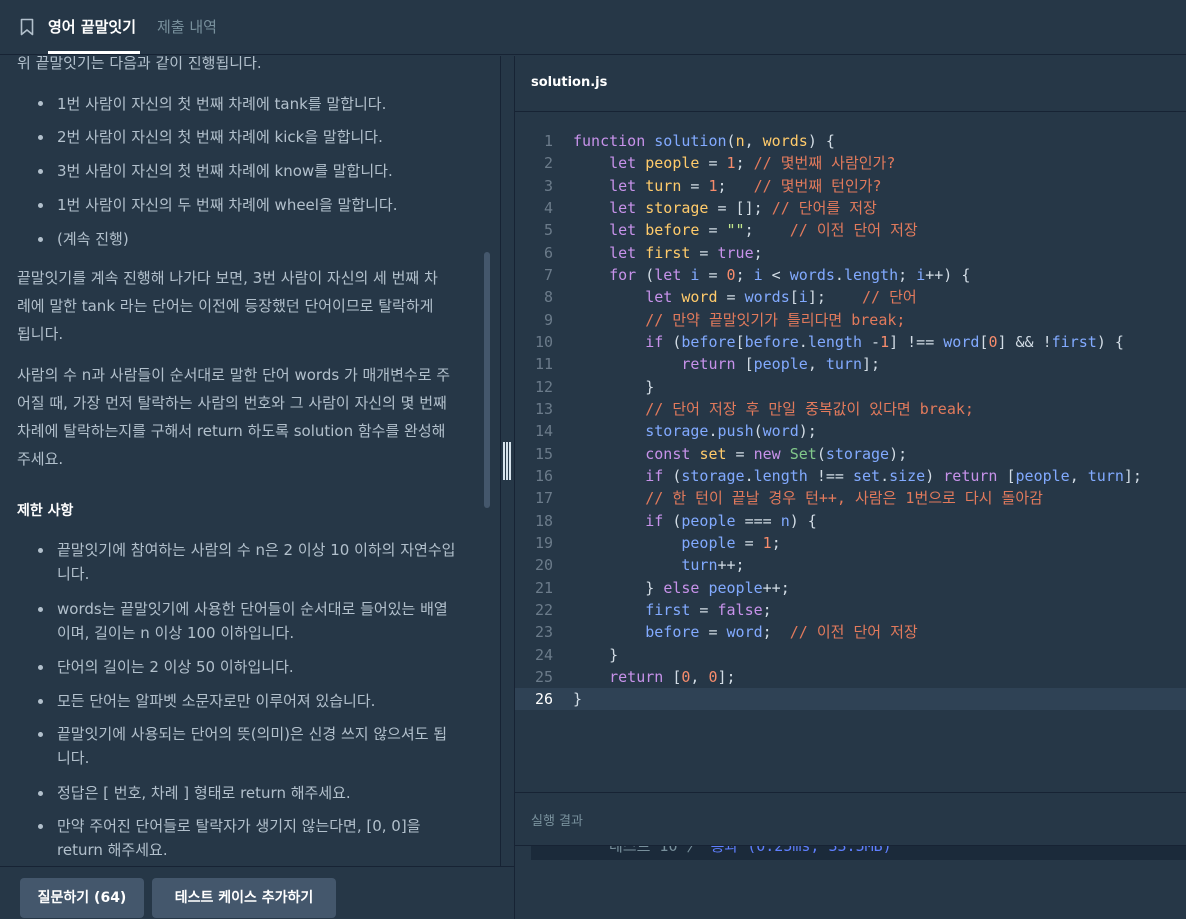 The width and height of the screenshot is (1186, 919). Describe the element at coordinates (850, 297) in the screenshot. I see `code-line: 8 let word = words[i]; // 단어` at that location.